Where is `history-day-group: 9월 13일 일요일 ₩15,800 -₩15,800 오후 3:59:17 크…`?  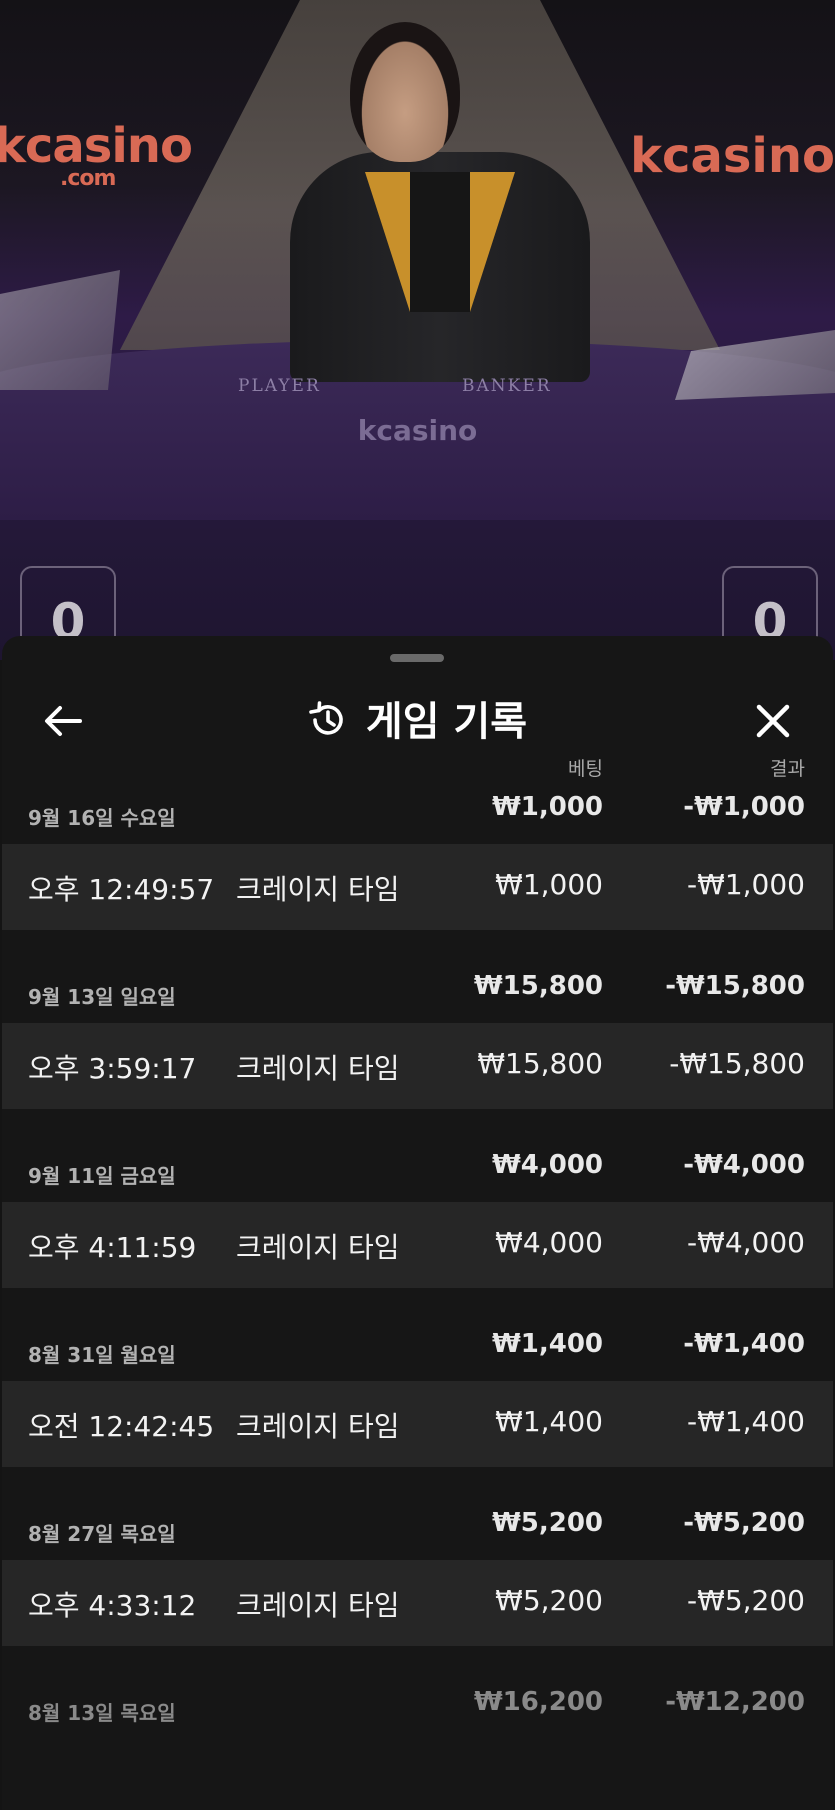 history-day-group: 9월 13일 일요일 ₩15,800 -₩15,800 오후 3:59:17 크… is located at coordinates (417, 1052).